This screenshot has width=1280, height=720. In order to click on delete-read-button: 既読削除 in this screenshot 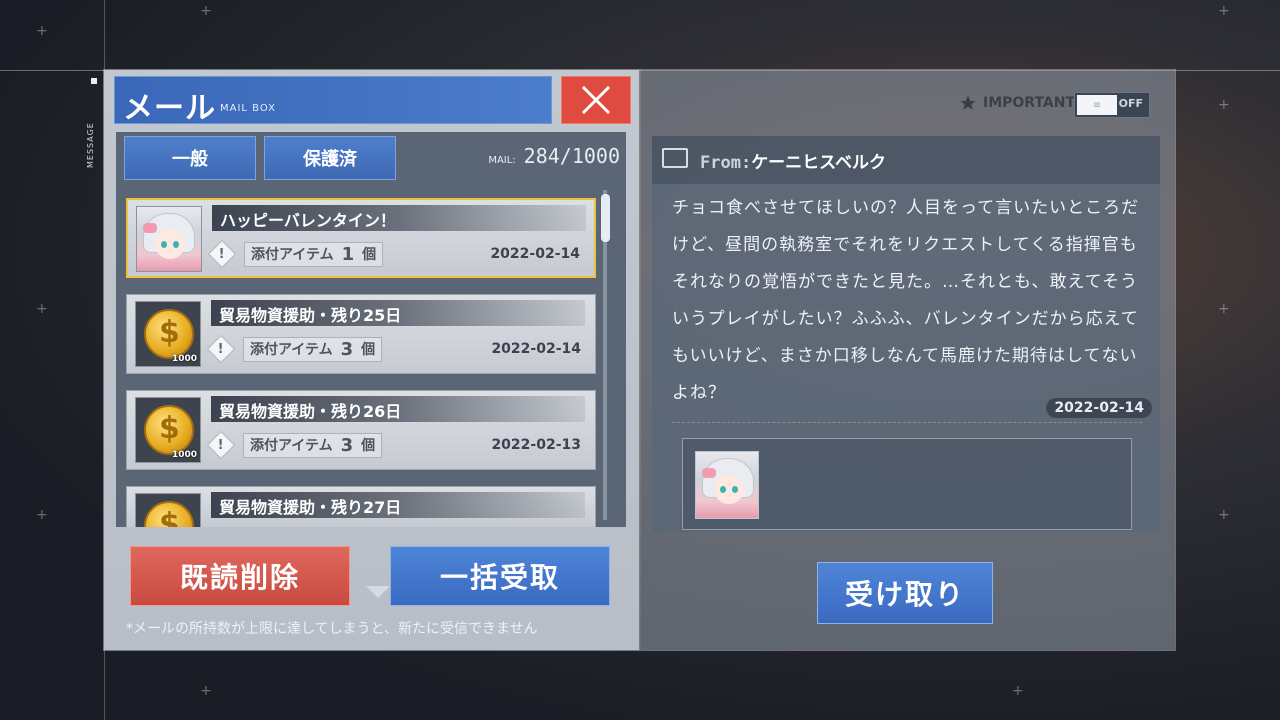, I will do `click(240, 576)`.